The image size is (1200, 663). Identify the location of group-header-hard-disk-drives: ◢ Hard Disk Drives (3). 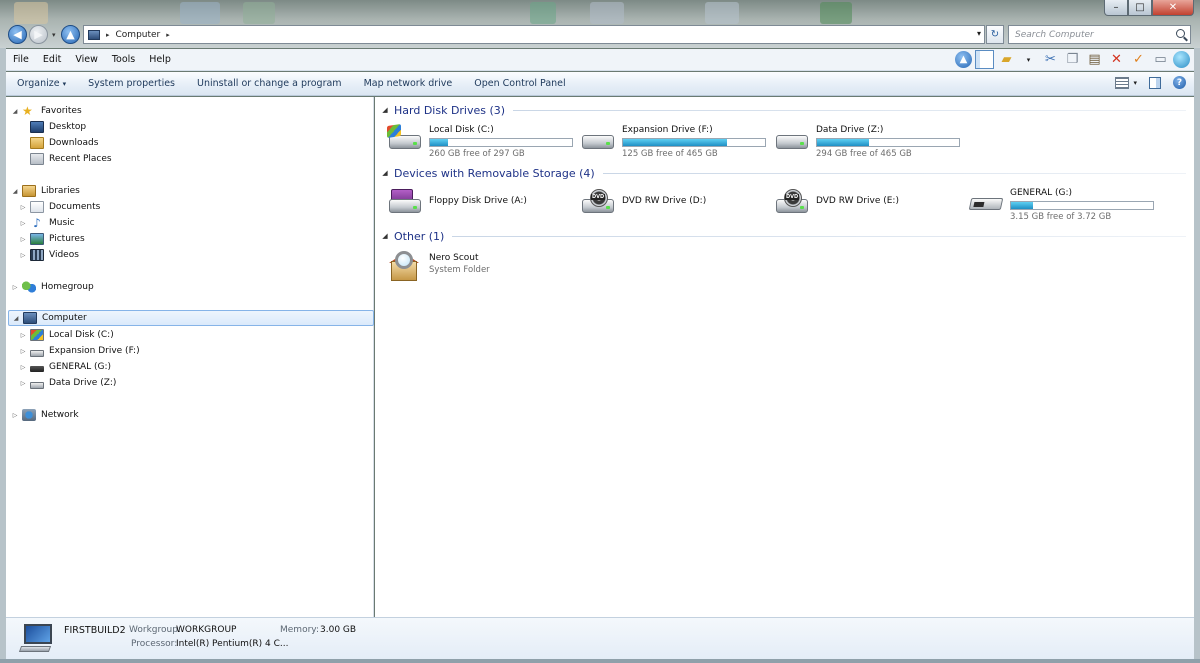
(783, 110).